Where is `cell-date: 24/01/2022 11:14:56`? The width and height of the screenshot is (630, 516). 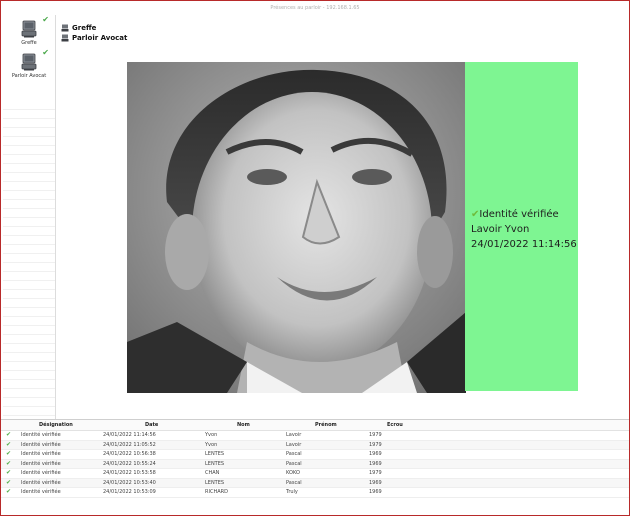 cell-date: 24/01/2022 11:14:56 is located at coordinates (129, 435).